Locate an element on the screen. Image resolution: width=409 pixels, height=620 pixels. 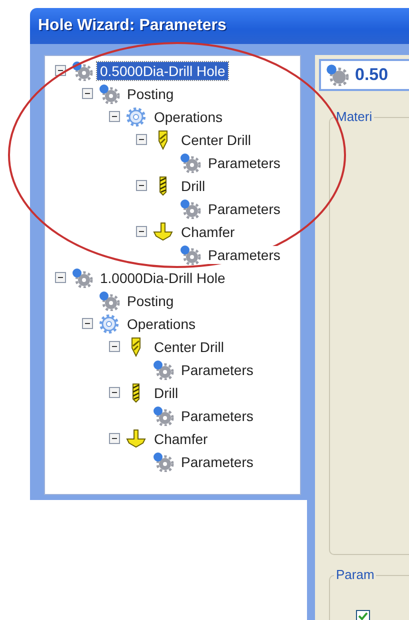
group-label: Param is located at coordinates (355, 574).